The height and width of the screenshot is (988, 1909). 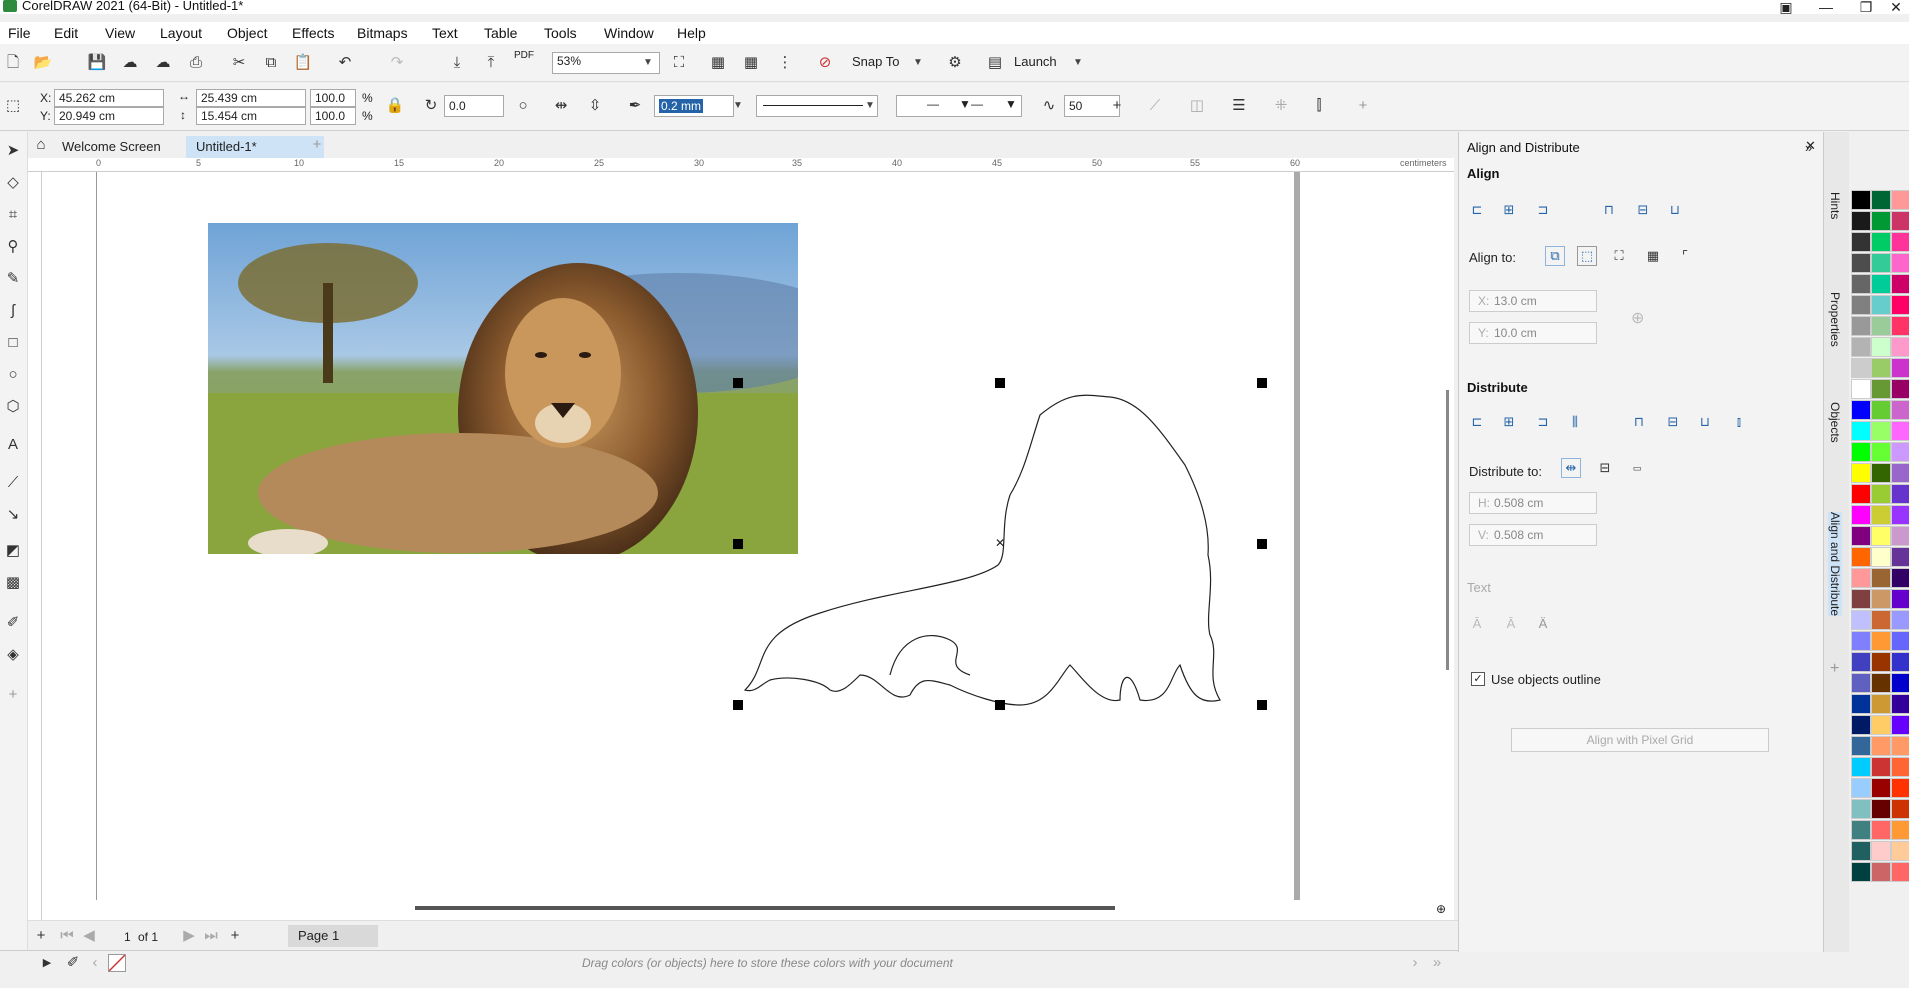 I want to click on redo-icon: ↷, so click(x=397, y=63).